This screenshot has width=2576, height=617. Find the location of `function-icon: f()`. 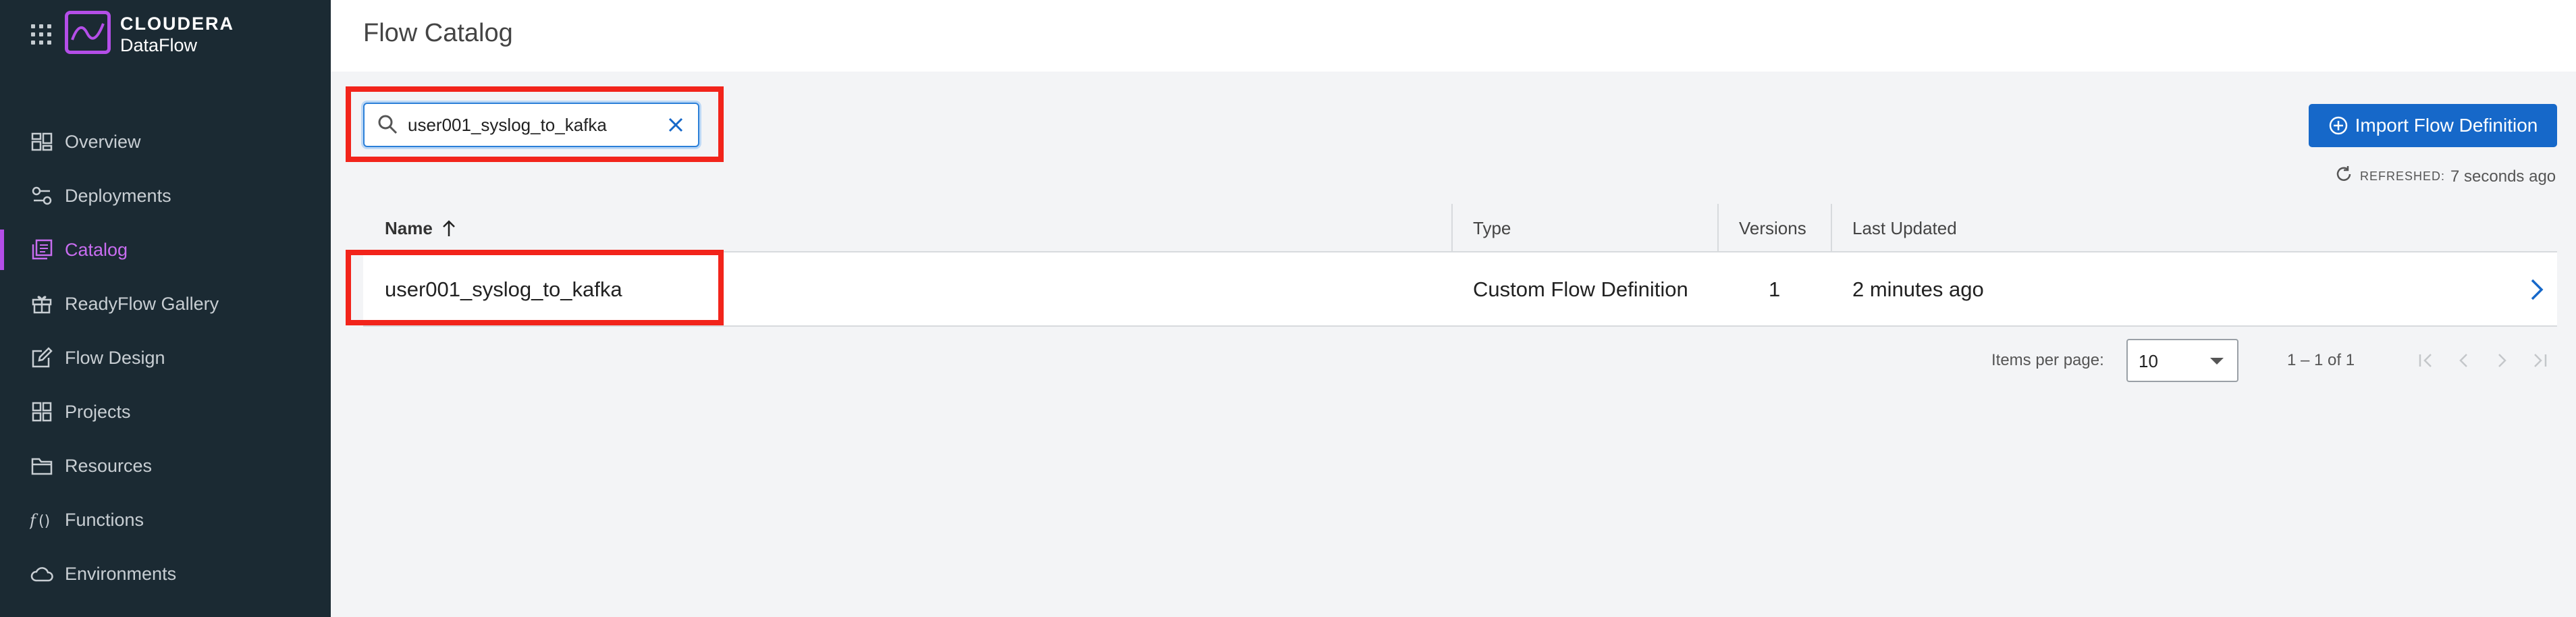

function-icon: f() is located at coordinates (42, 520).